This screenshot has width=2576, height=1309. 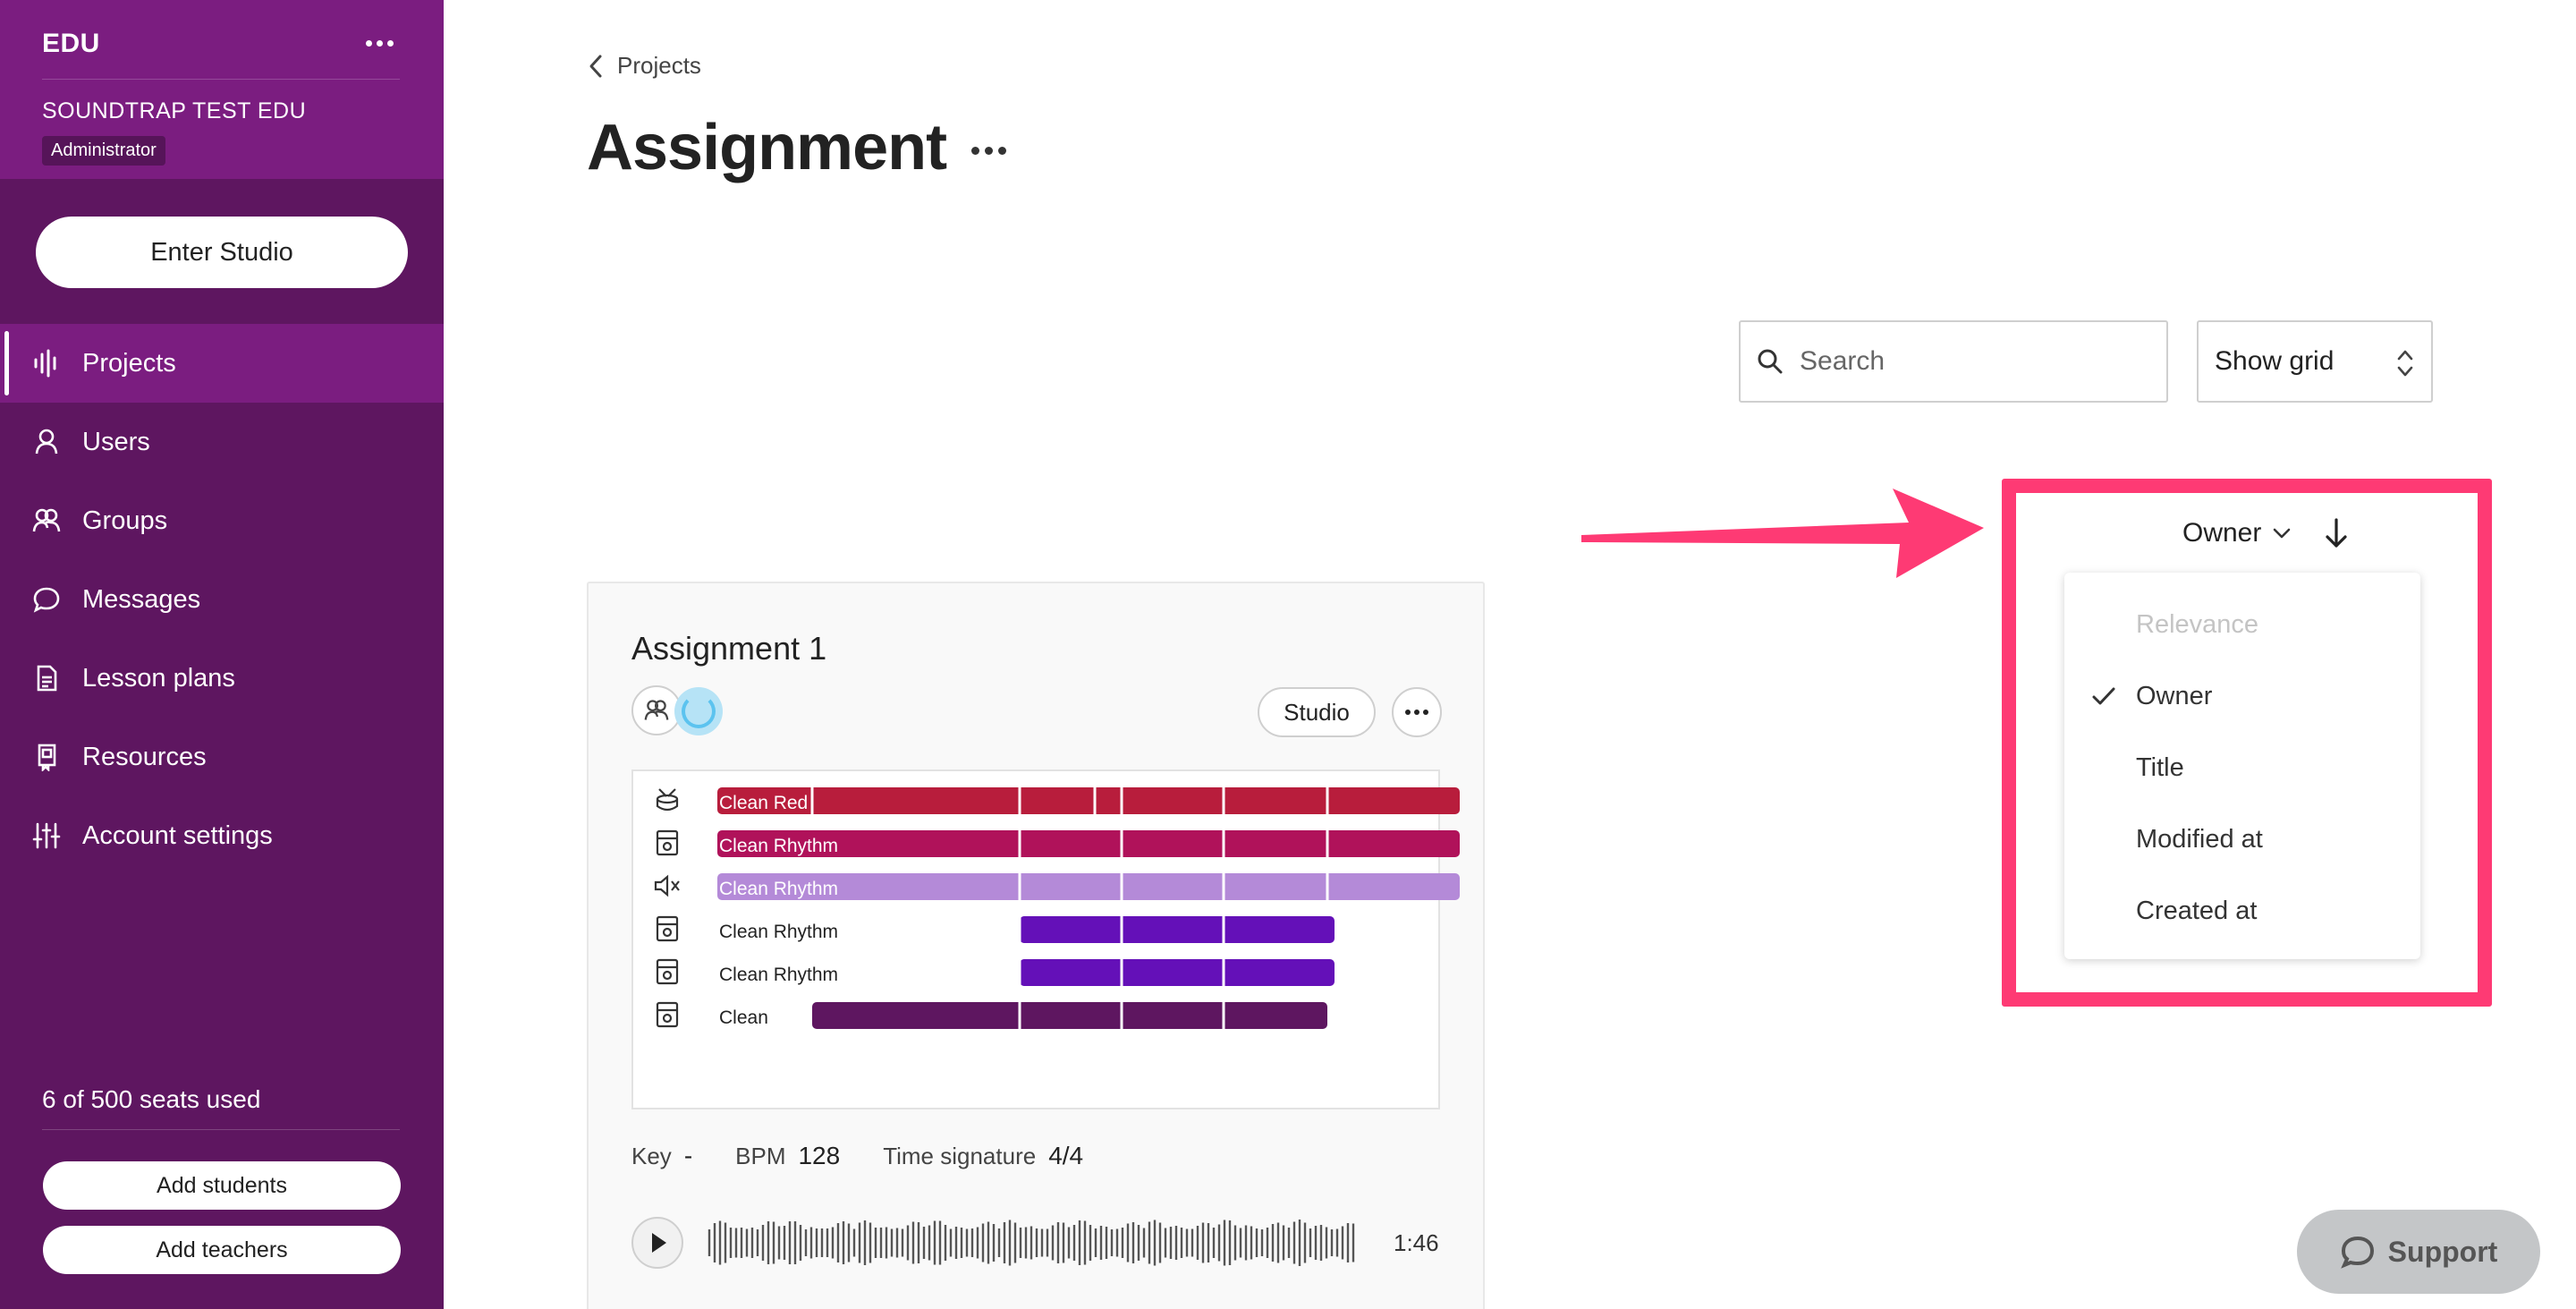 I want to click on sort-option-label: Owner, so click(x=2174, y=695).